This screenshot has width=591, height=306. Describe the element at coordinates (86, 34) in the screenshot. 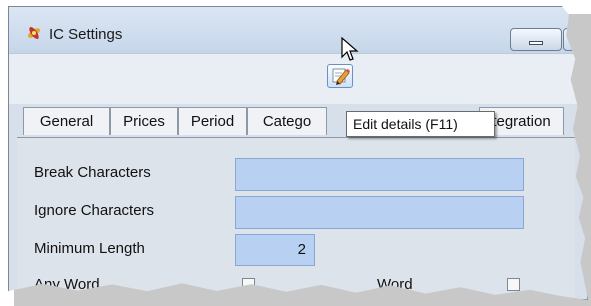

I see `window-title: IC Settings` at that location.